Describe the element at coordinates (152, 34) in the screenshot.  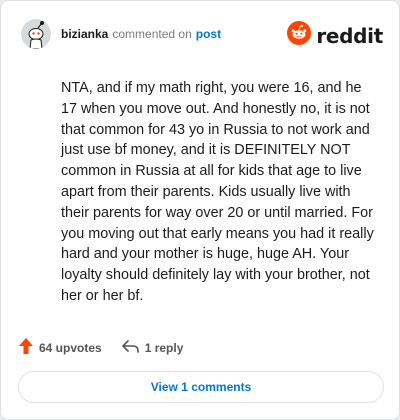
I see `action-text: commented on` at that location.